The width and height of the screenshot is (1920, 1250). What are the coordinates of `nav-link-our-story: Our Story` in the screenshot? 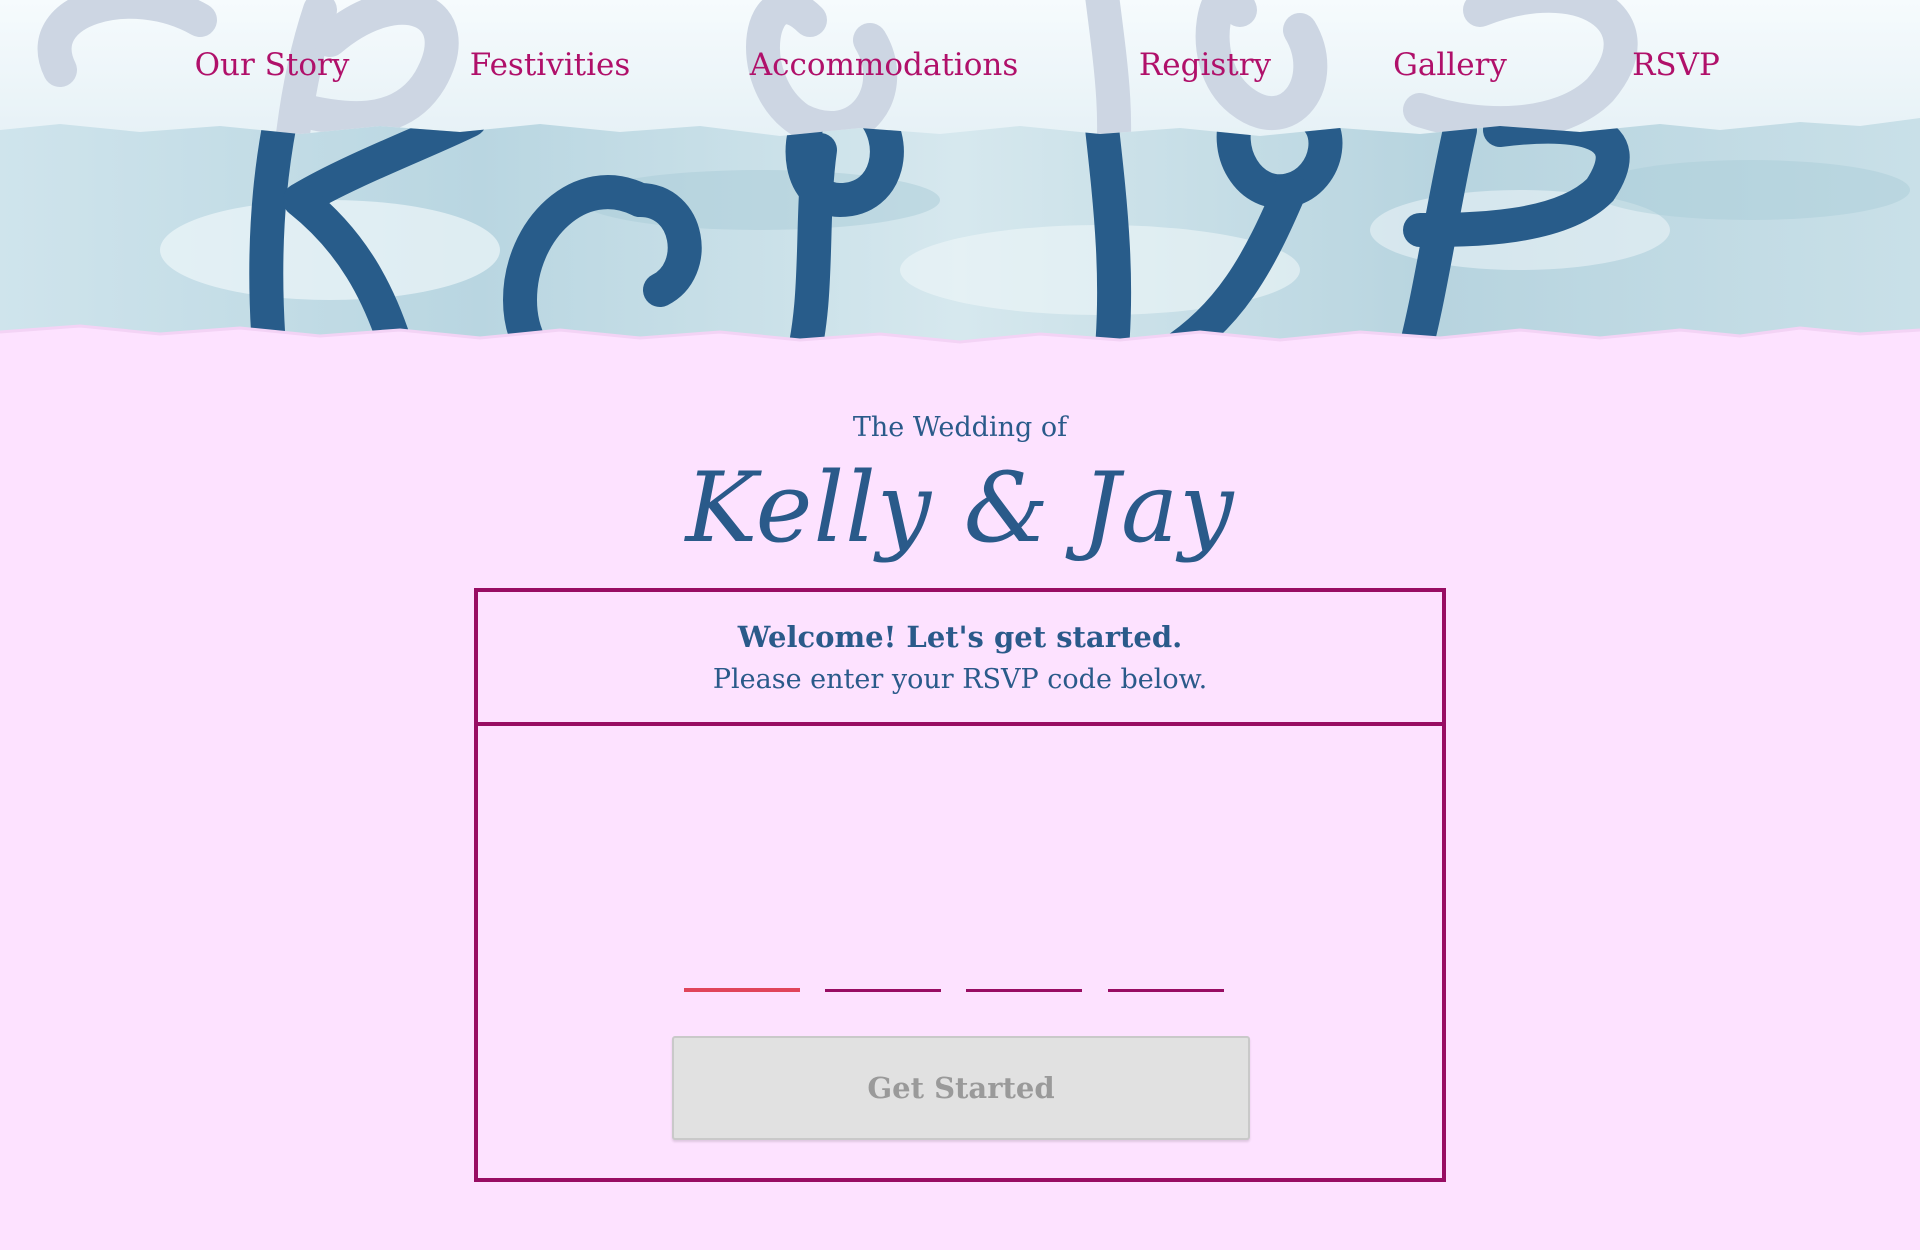 It's located at (272, 65).